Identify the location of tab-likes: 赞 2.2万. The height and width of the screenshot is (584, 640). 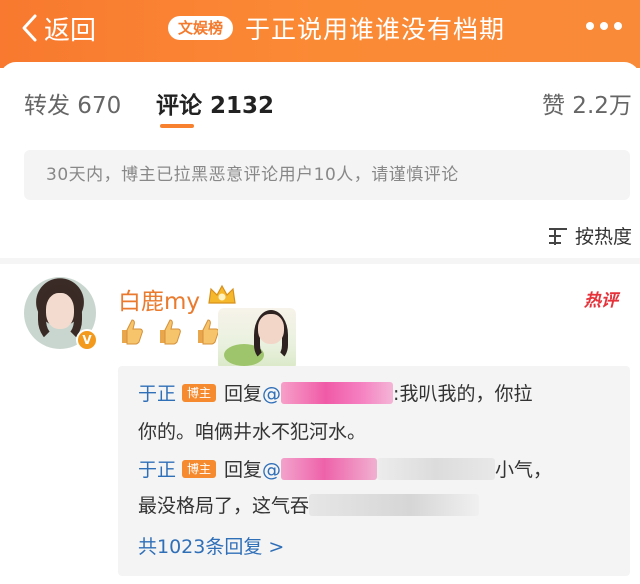
(587, 103).